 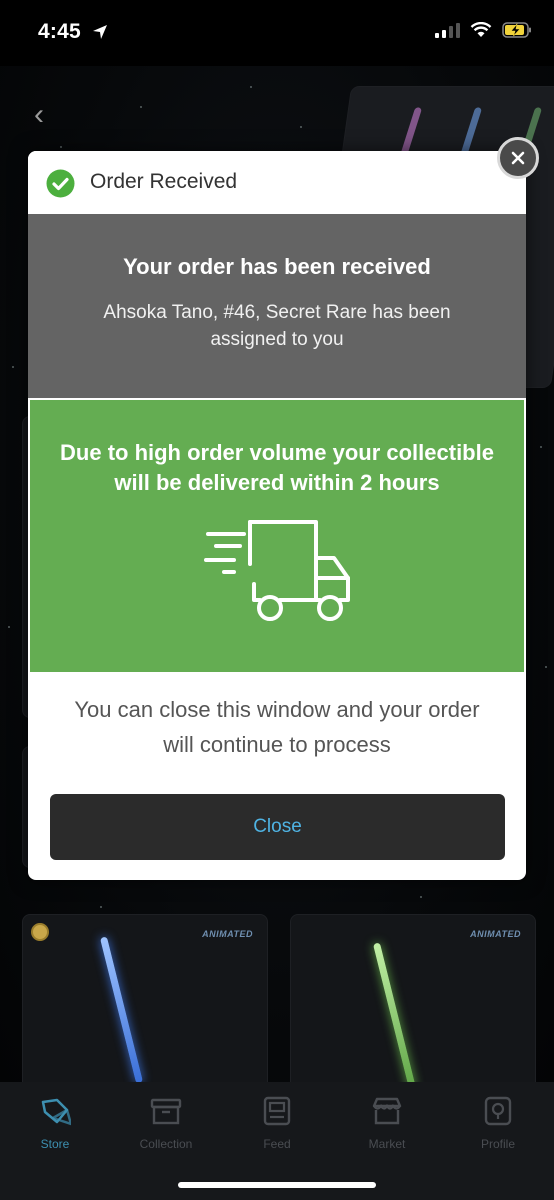 I want to click on tab-profile: Profile, so click(x=498, y=1123).